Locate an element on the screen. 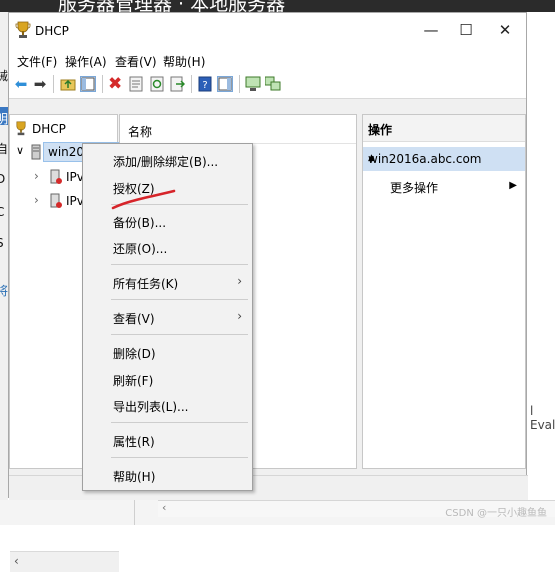 Image resolution: width=555 pixels, height=572 pixels. column-header-label: 名称 is located at coordinates (140, 132).